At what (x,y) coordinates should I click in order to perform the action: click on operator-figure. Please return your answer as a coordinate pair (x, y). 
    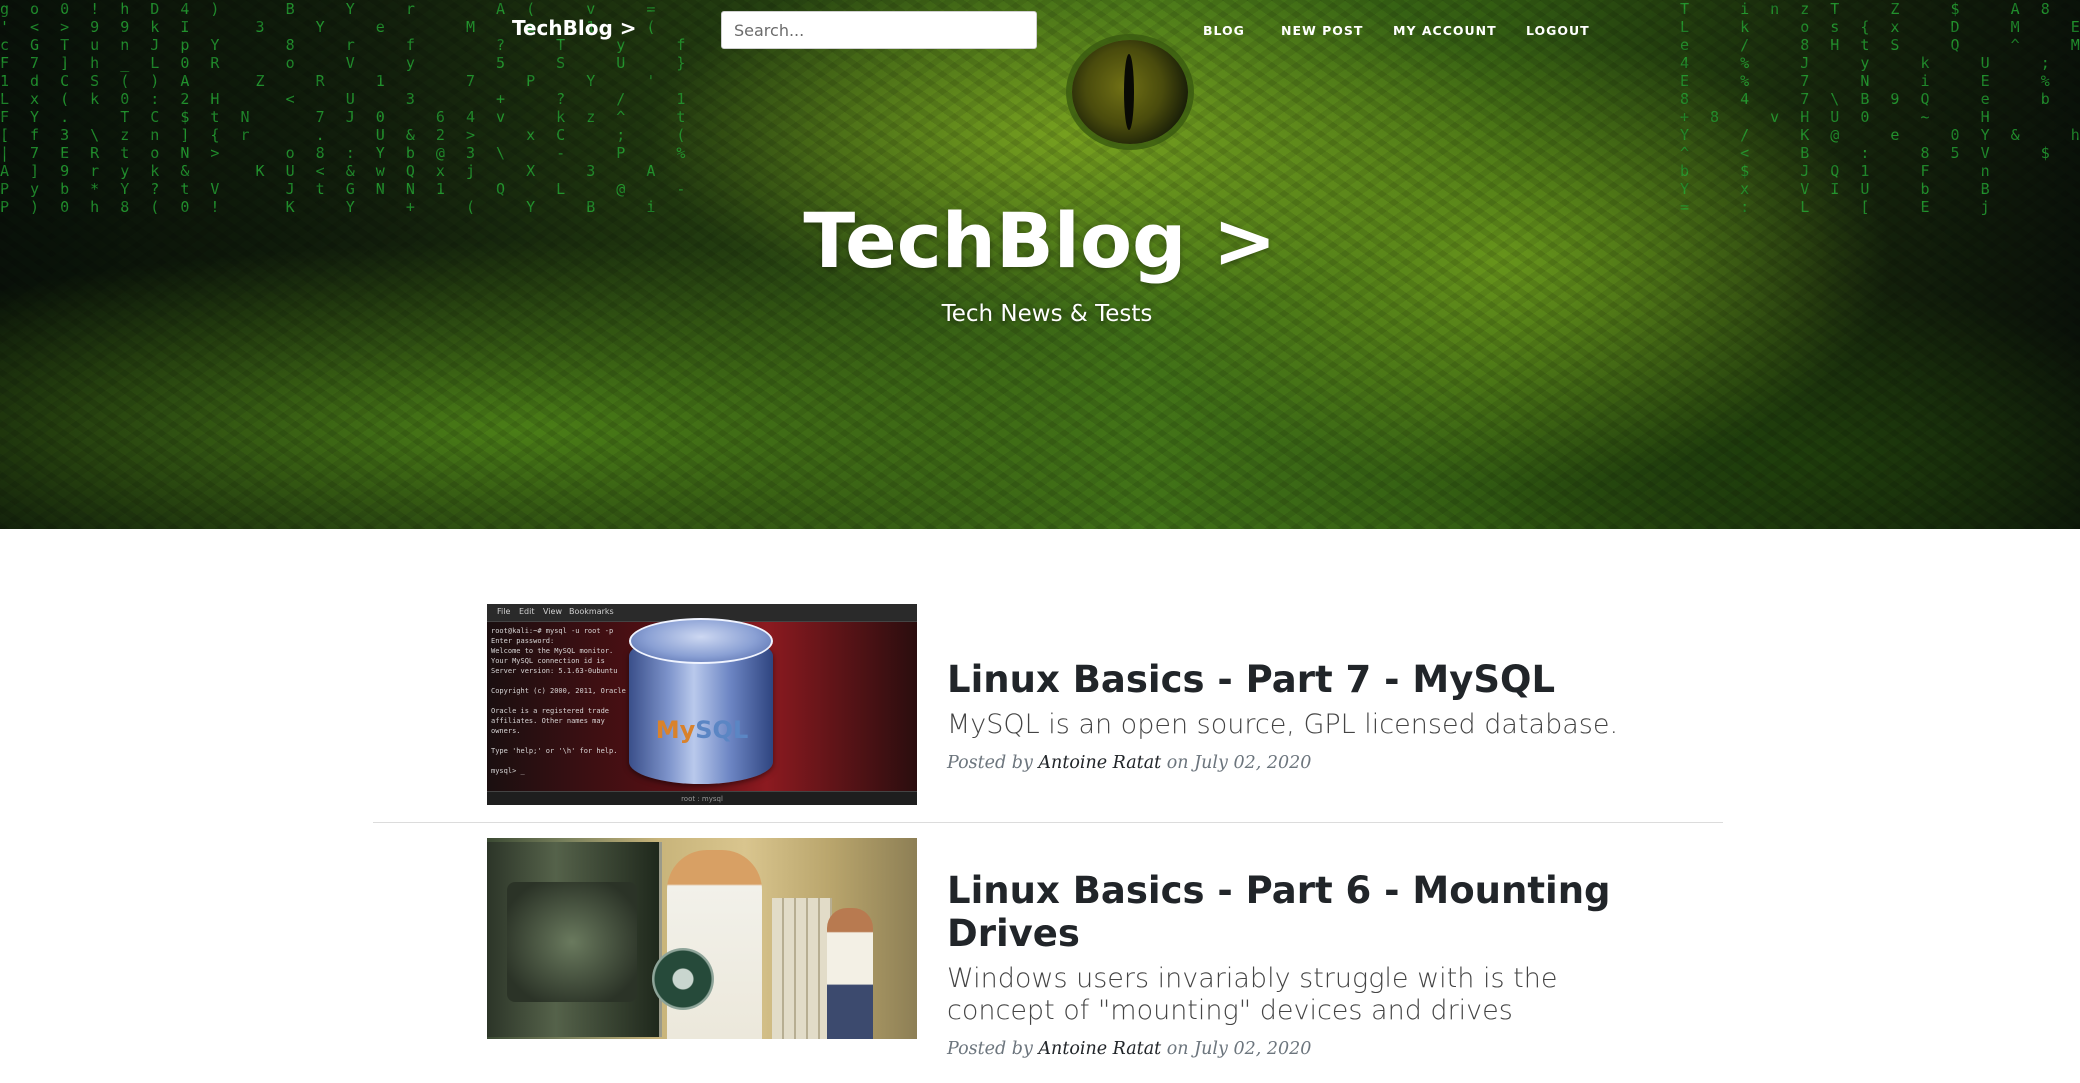
    Looking at the image, I should click on (714, 944).